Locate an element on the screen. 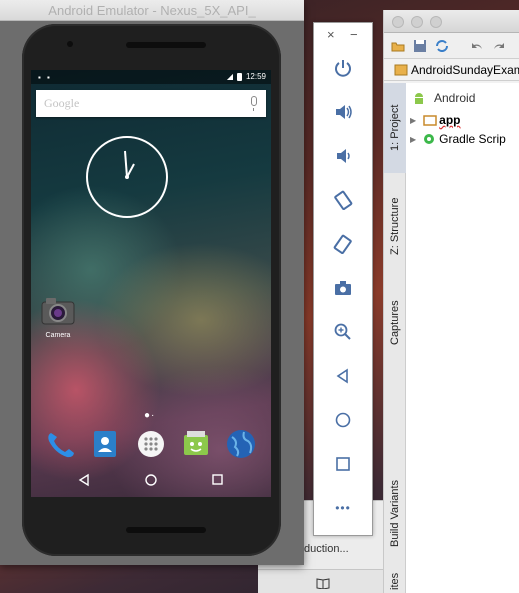 This screenshot has height=593, width=519. window-minimize-button is located at coordinates (417, 22).